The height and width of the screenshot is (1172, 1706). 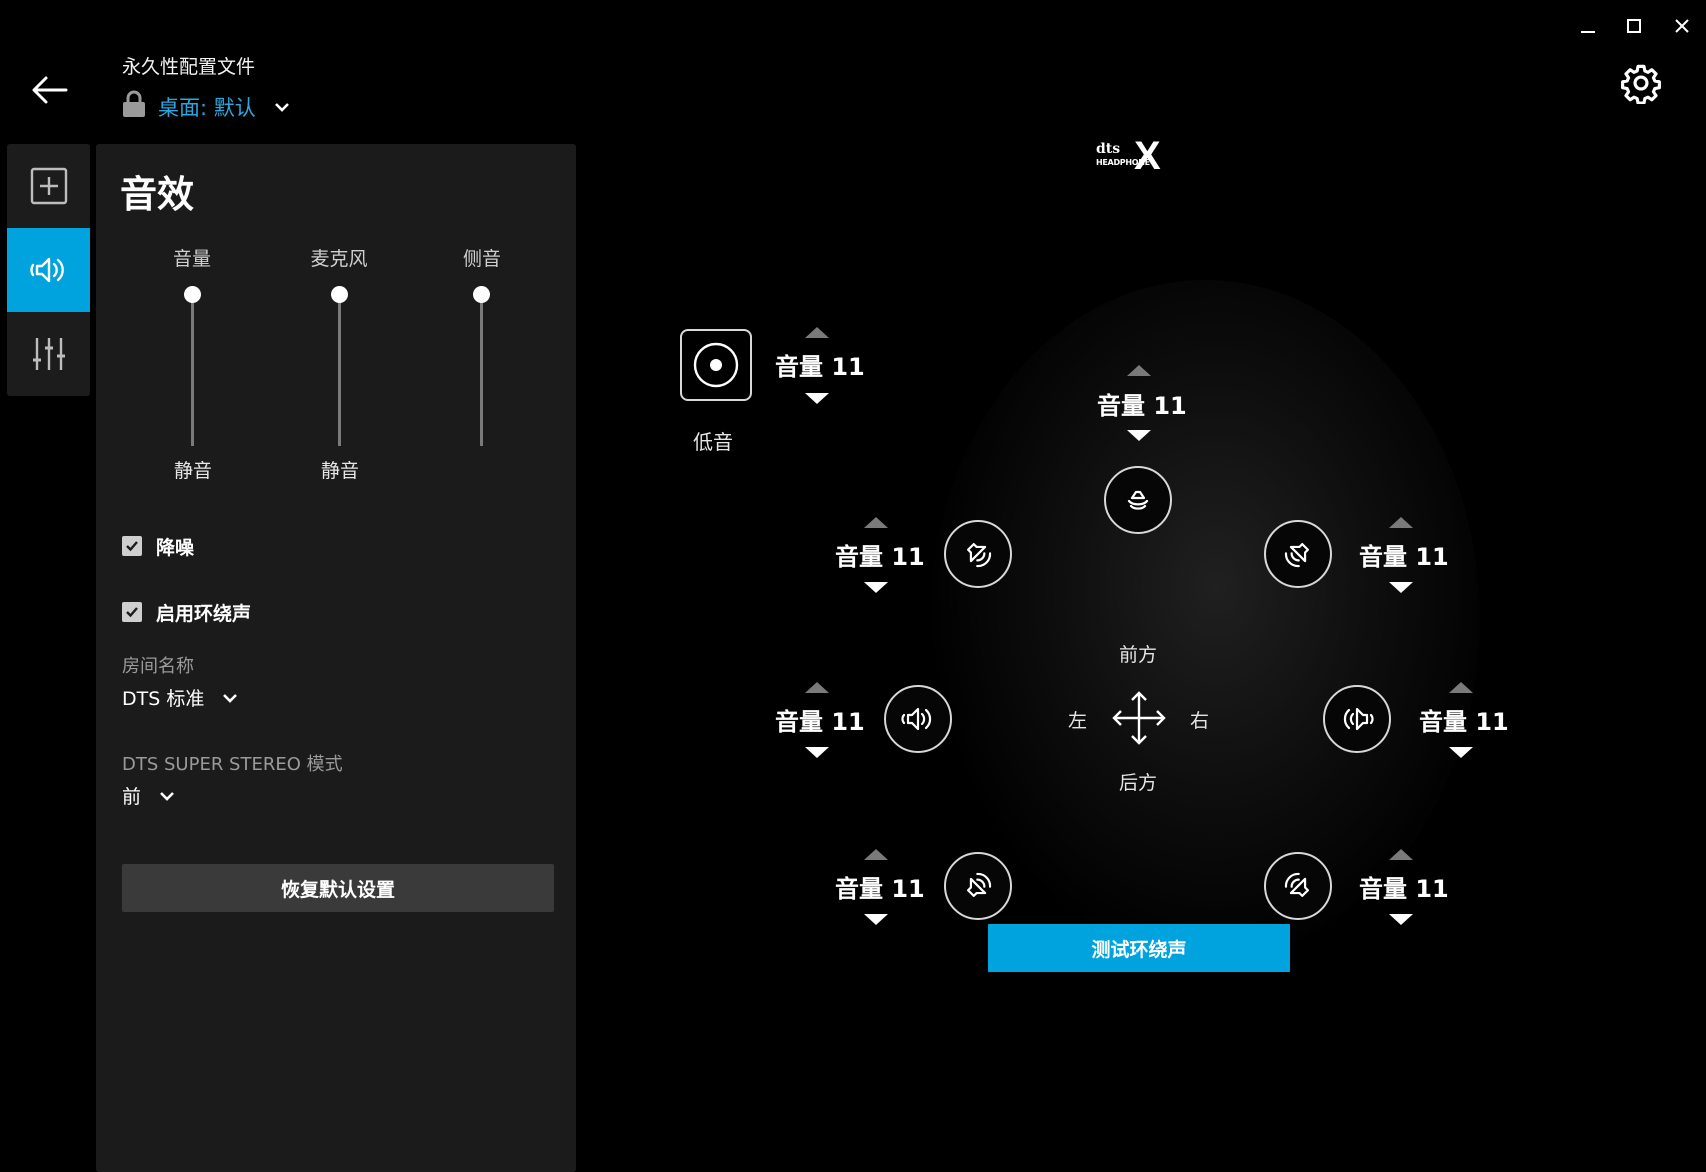 I want to click on room-value: DTS 标准, so click(x=163, y=699).